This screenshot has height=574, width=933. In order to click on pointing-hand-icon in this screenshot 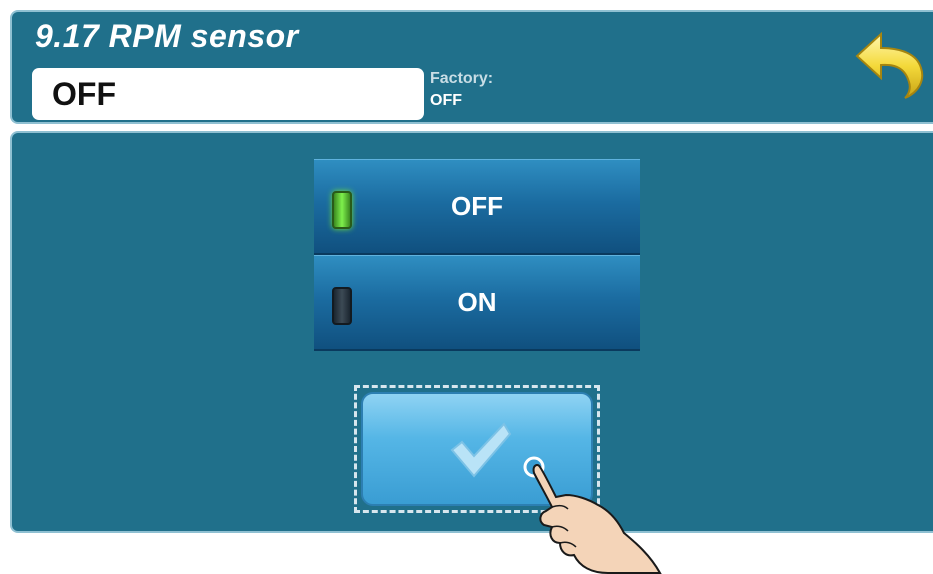, I will do `click(592, 515)`.